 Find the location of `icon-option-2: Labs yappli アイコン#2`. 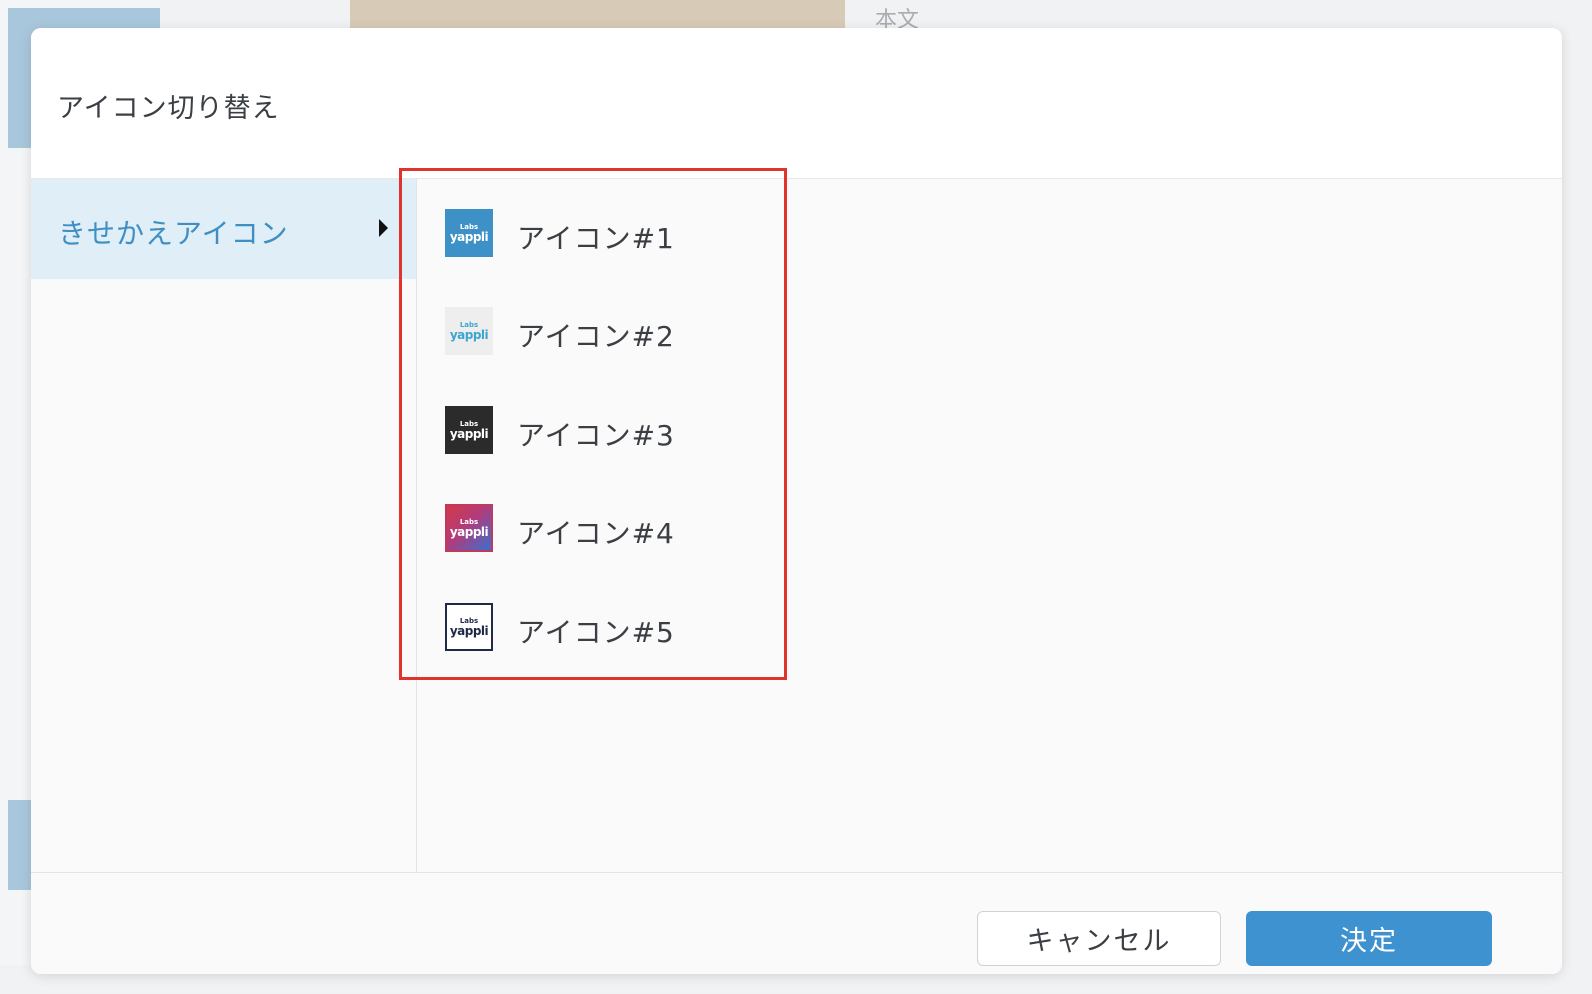

icon-option-2: Labs yappli アイコン#2 is located at coordinates (615, 331).